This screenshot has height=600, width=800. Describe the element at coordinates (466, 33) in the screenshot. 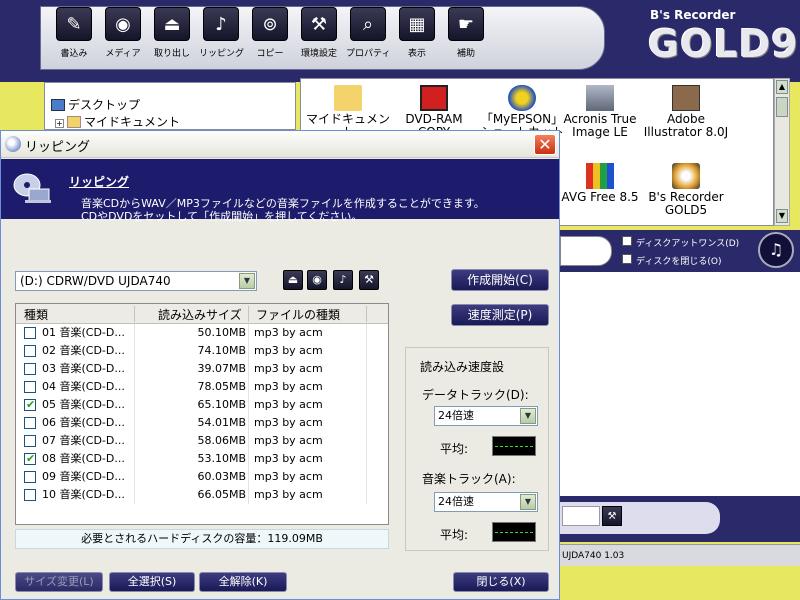

I see `toolbar-assist-button: ☛ 補助` at that location.